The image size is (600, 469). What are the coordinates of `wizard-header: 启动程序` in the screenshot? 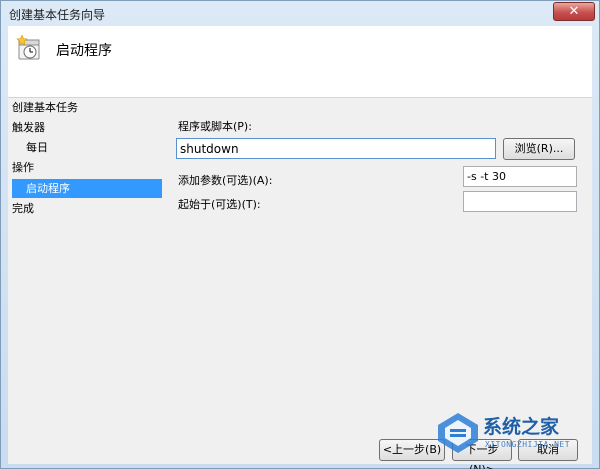 It's located at (300, 62).